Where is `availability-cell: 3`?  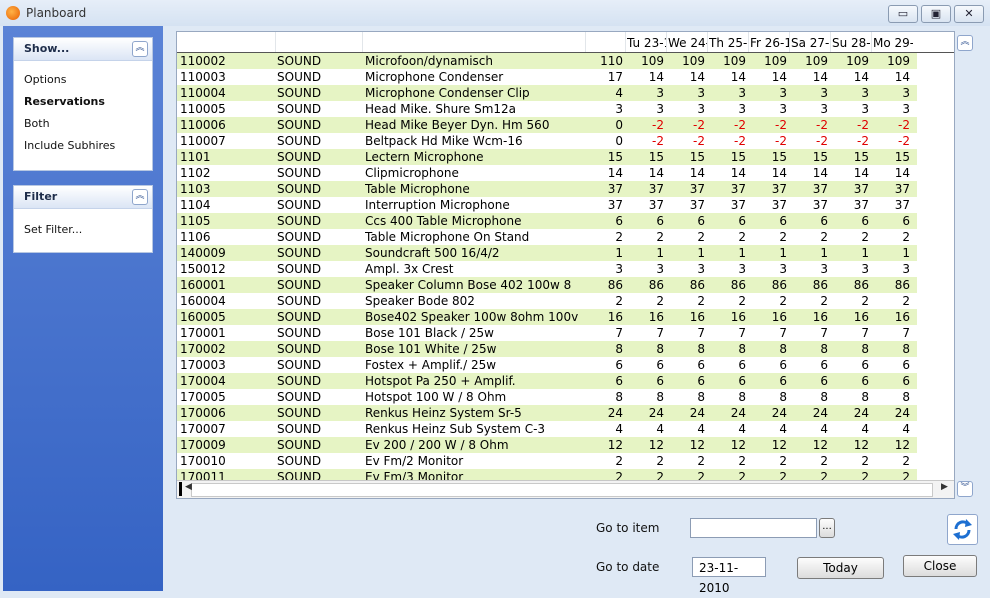 availability-cell: 3 is located at coordinates (865, 109).